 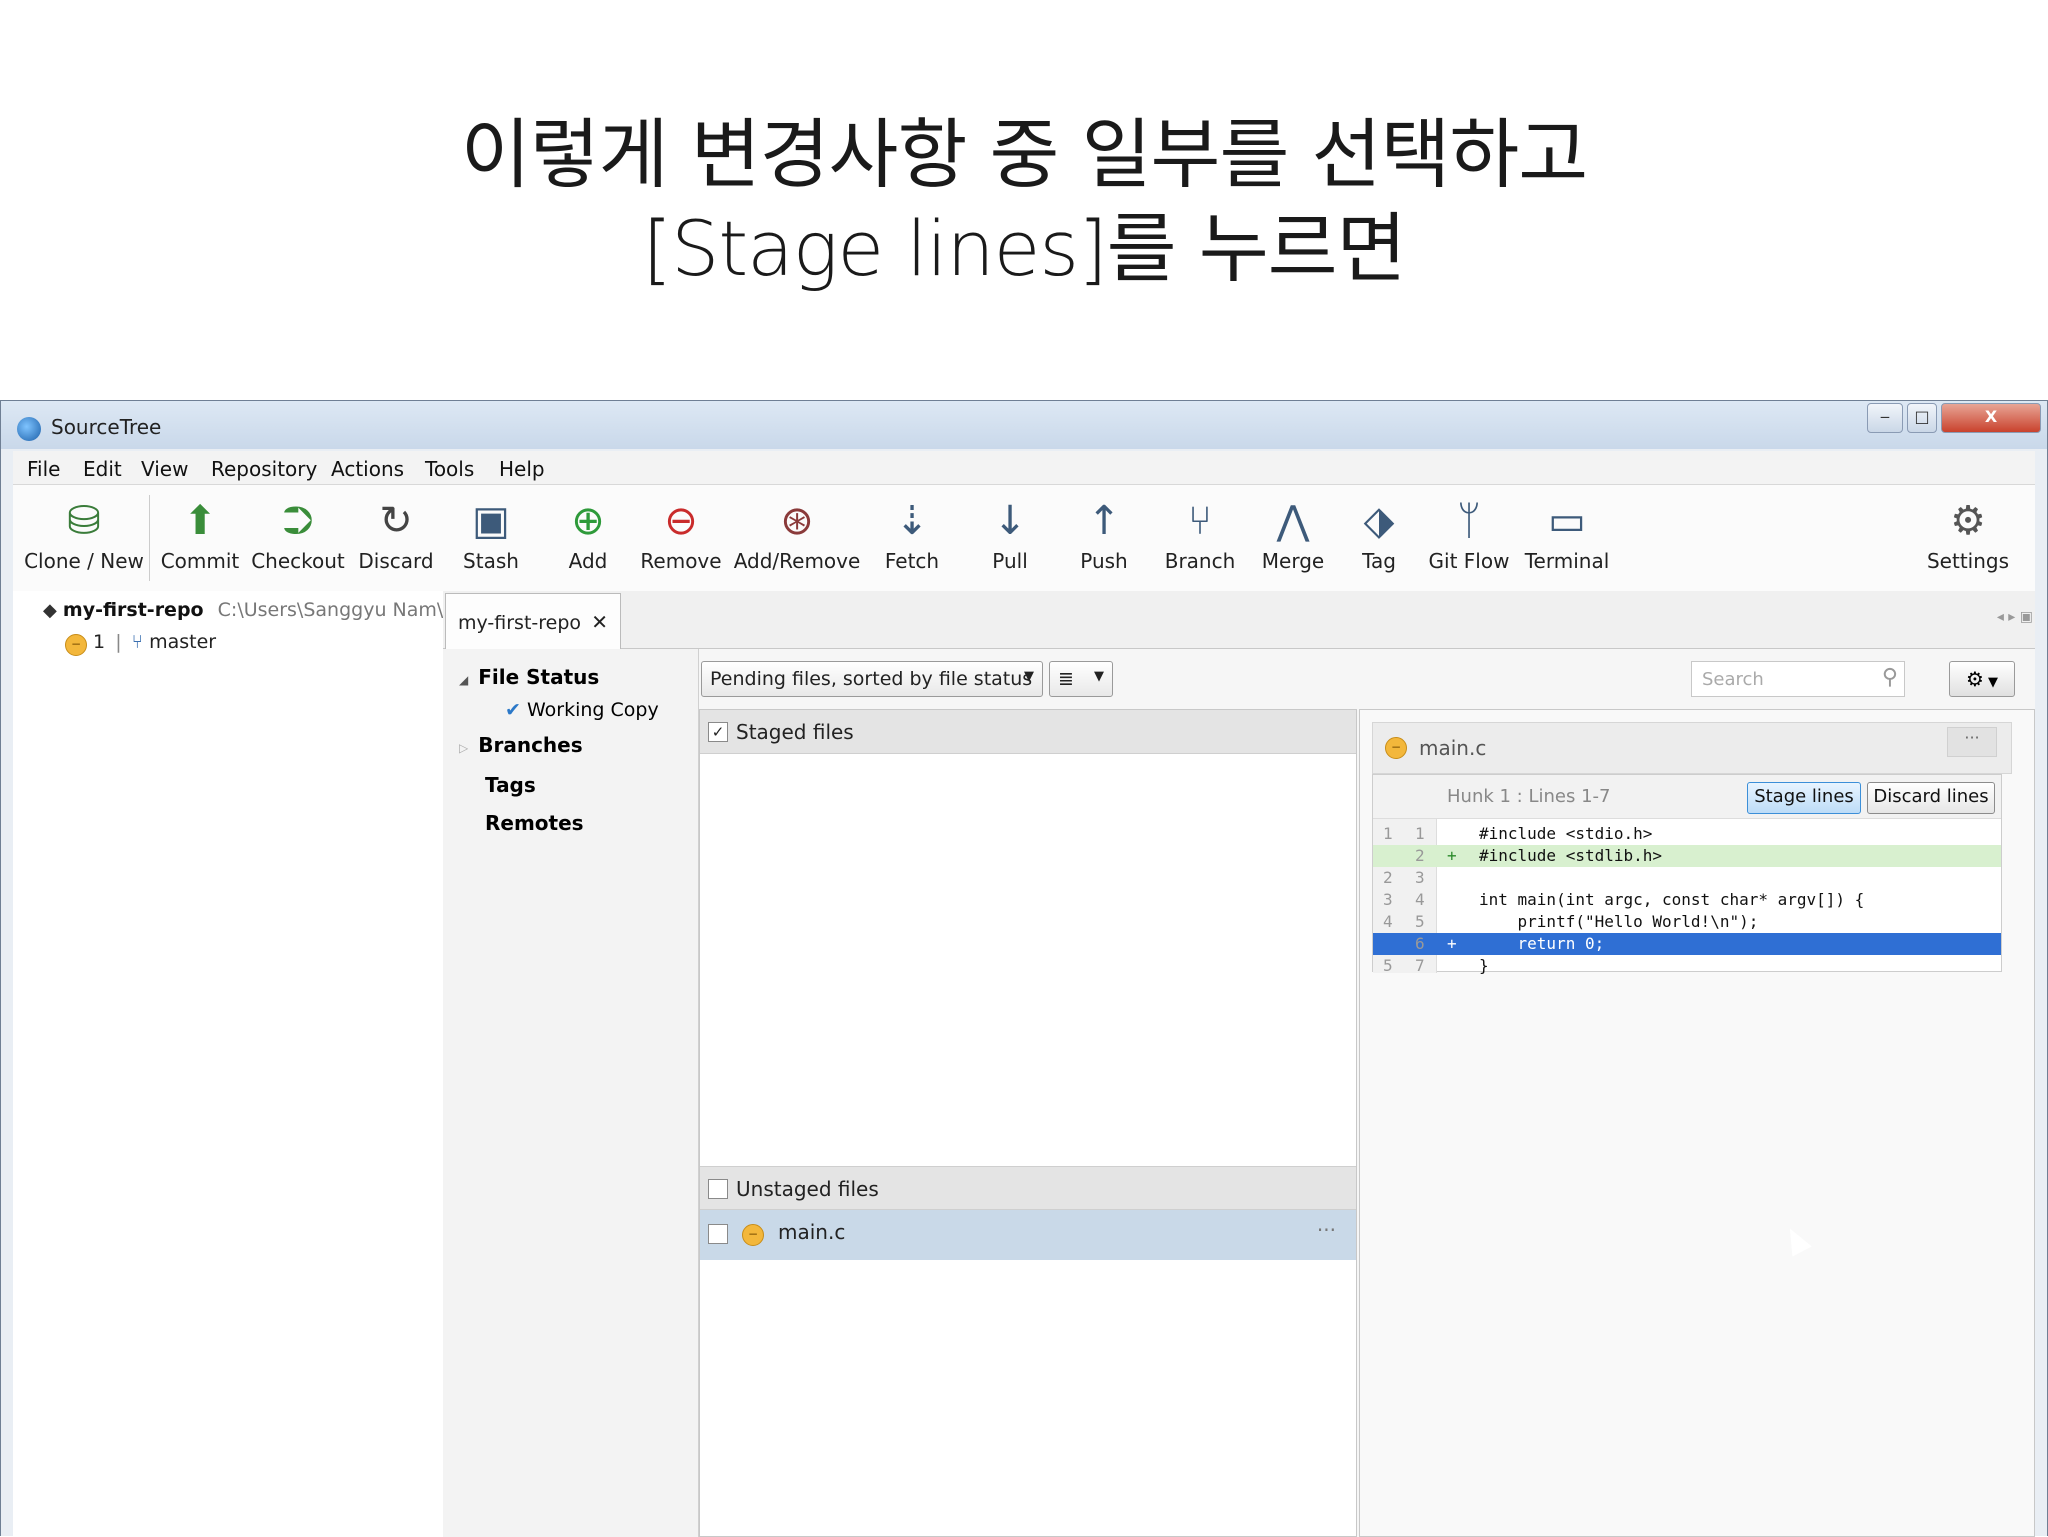 I want to click on tab-my-first-repo: my-first-repo ✕, so click(x=533, y=621).